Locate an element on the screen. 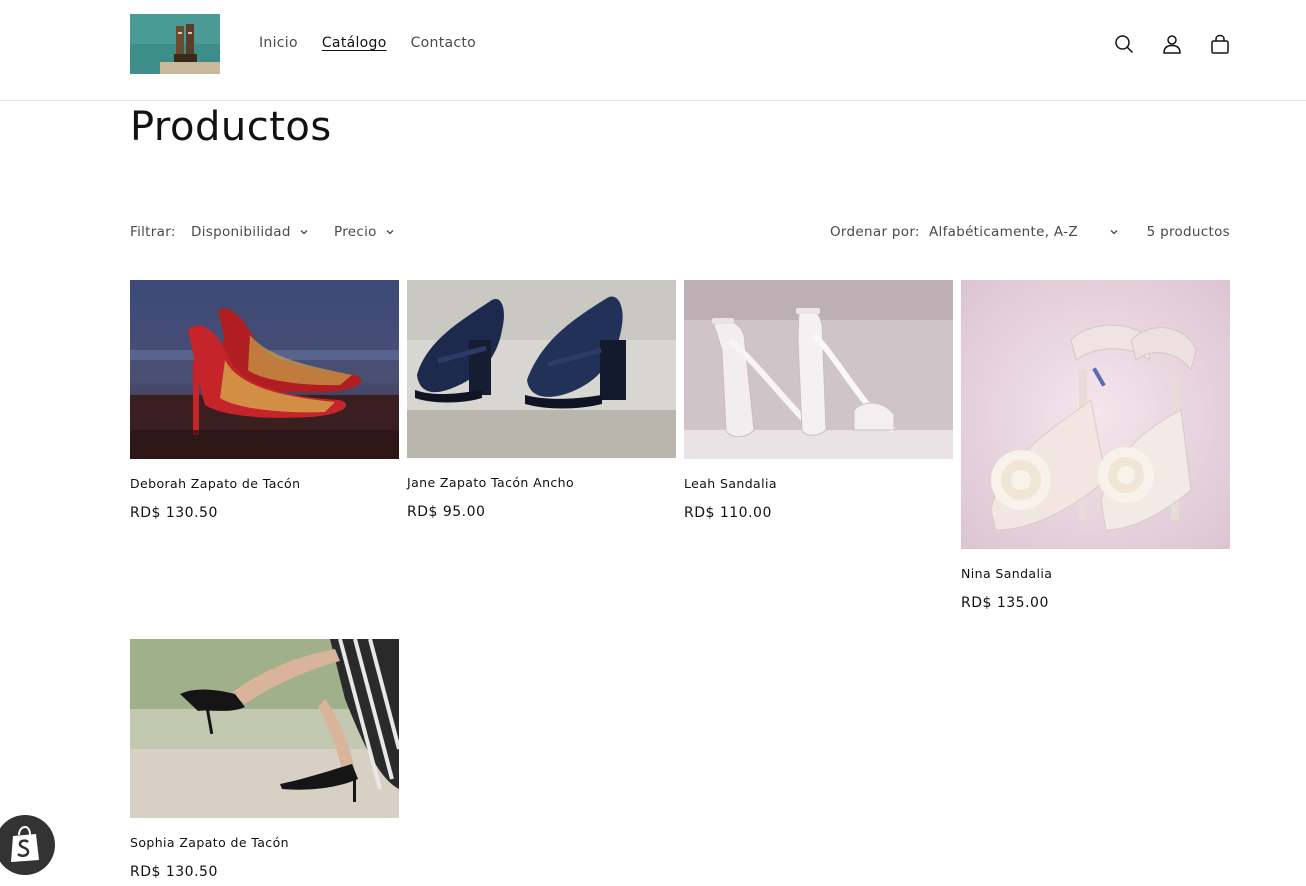 Image resolution: width=1306 pixels, height=886 pixels. shopify-bag-icon is located at coordinates (25, 844).